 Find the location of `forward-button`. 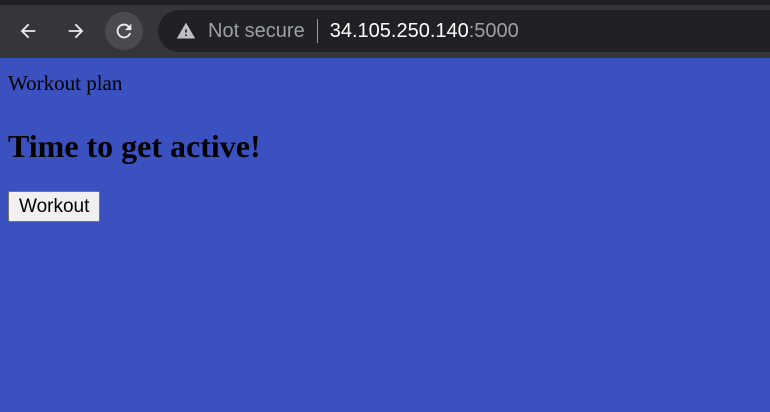

forward-button is located at coordinates (76, 31).